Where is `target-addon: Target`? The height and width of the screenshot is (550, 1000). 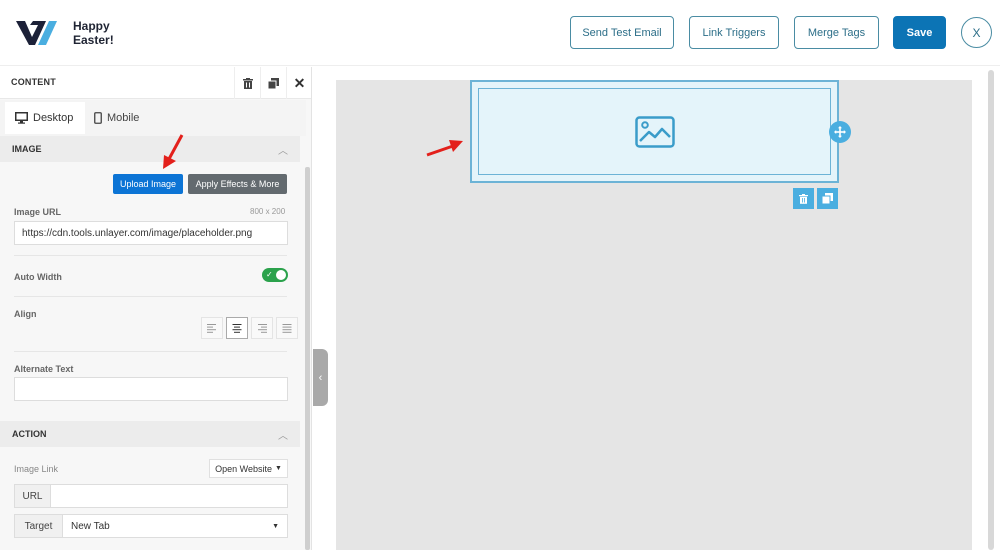
target-addon: Target is located at coordinates (39, 526).